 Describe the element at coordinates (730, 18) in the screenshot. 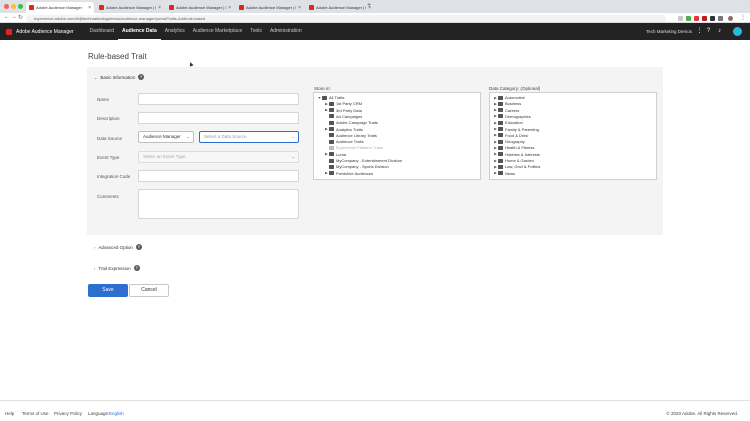

I see `profile-icon` at that location.